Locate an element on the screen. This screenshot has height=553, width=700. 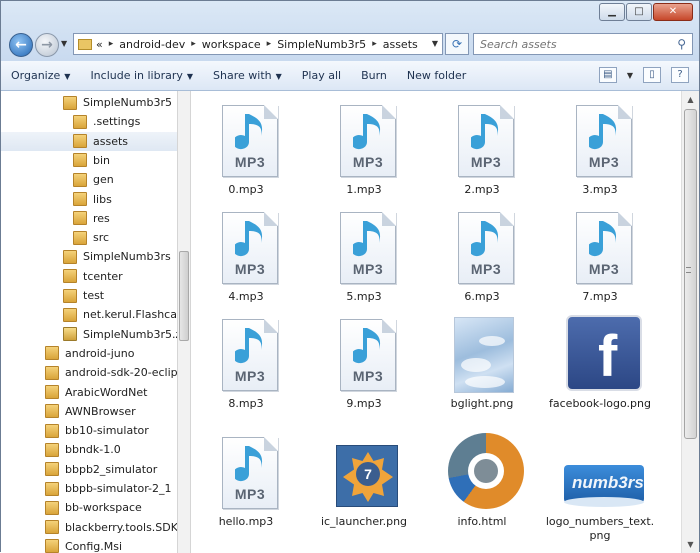
file-item: f facebook-logo.png is located at coordinates (600, 368).